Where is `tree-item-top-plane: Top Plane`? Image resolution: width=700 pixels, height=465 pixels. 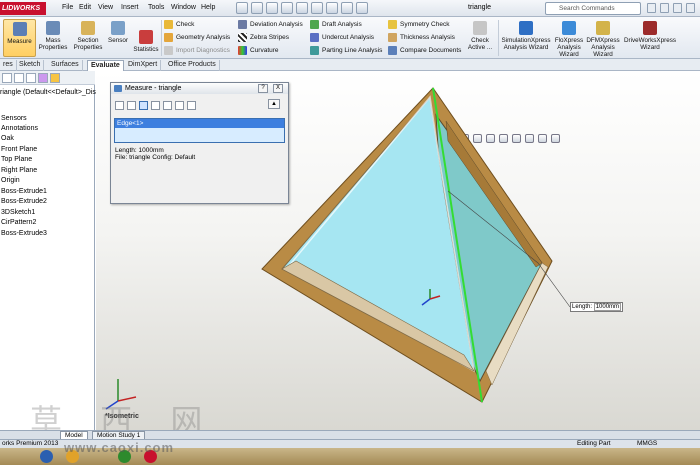 tree-item-top-plane: Top Plane is located at coordinates (16, 159).